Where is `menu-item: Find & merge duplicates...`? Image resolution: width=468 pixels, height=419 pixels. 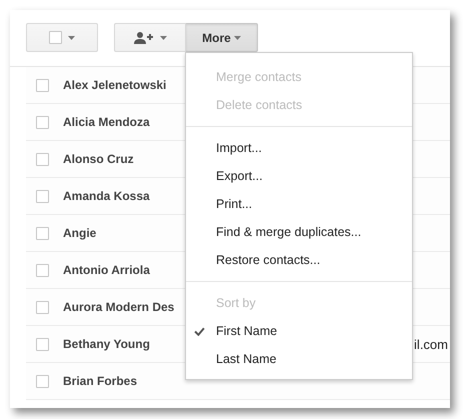 menu-item: Find & merge duplicates... is located at coordinates (299, 232).